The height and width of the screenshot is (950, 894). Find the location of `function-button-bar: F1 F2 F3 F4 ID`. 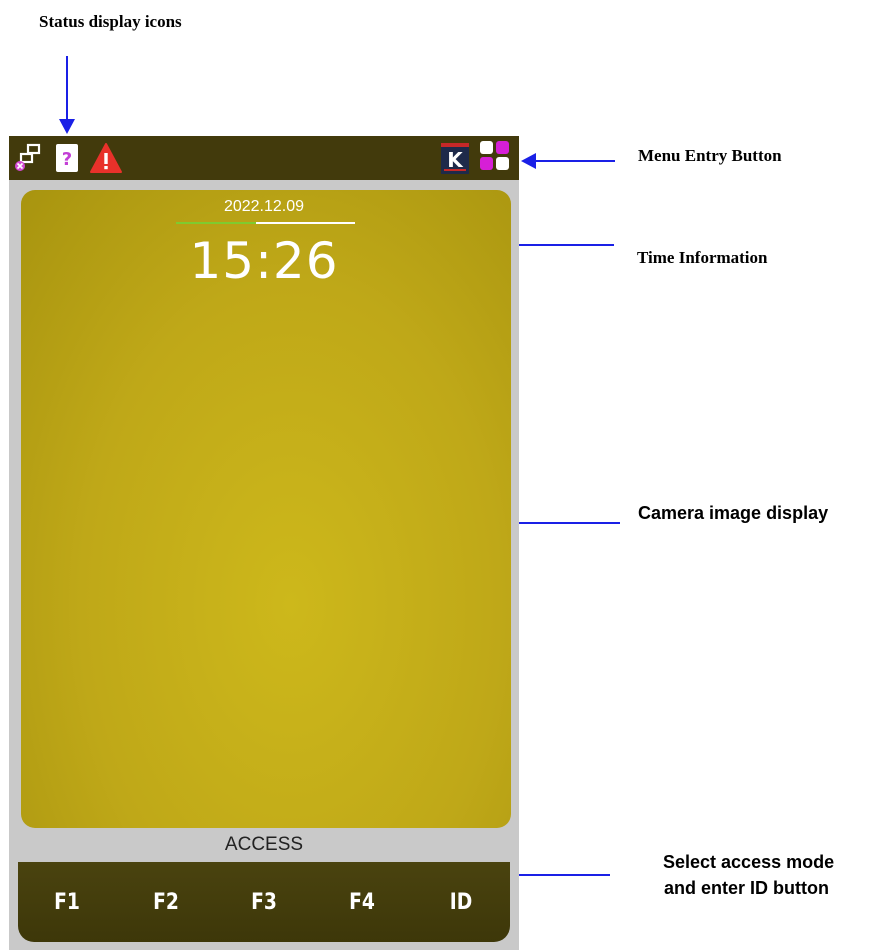

function-button-bar: F1 F2 F3 F4 ID is located at coordinates (264, 902).